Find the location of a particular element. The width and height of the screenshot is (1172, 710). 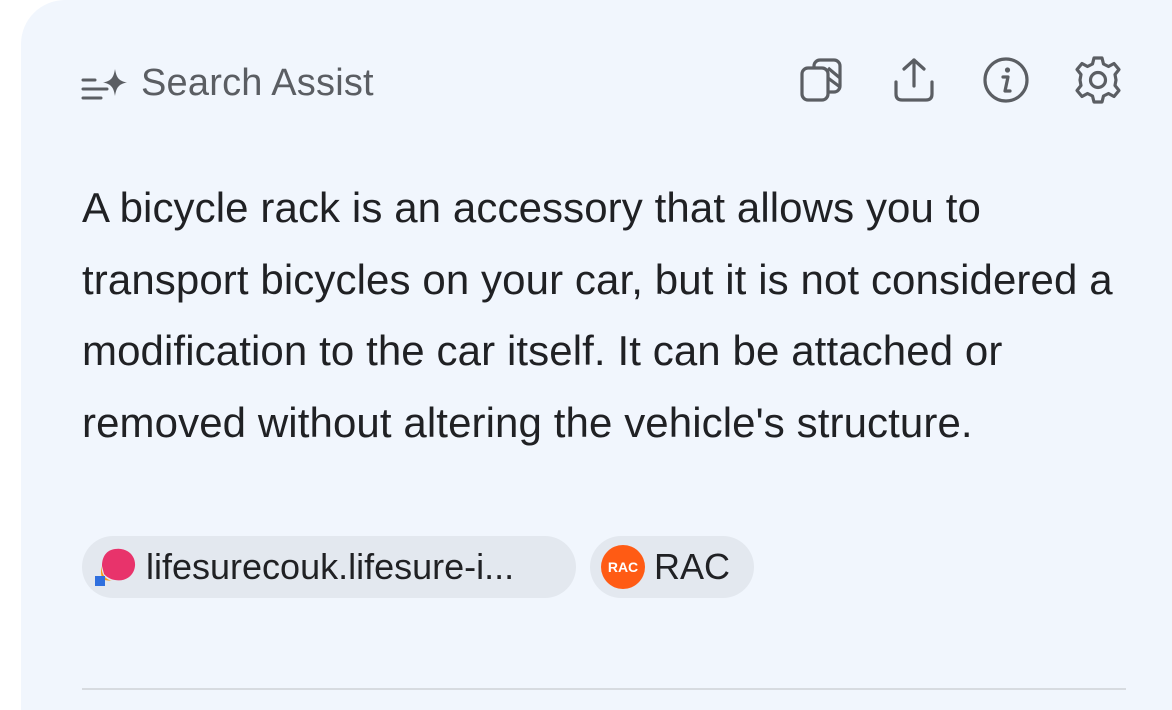

info-button is located at coordinates (1006, 80).